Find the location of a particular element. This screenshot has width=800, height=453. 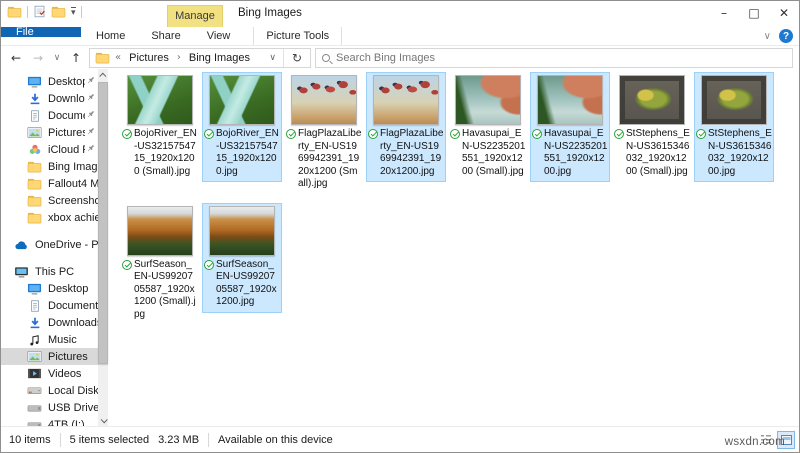

close-icon: ✕ is located at coordinates (784, 13).